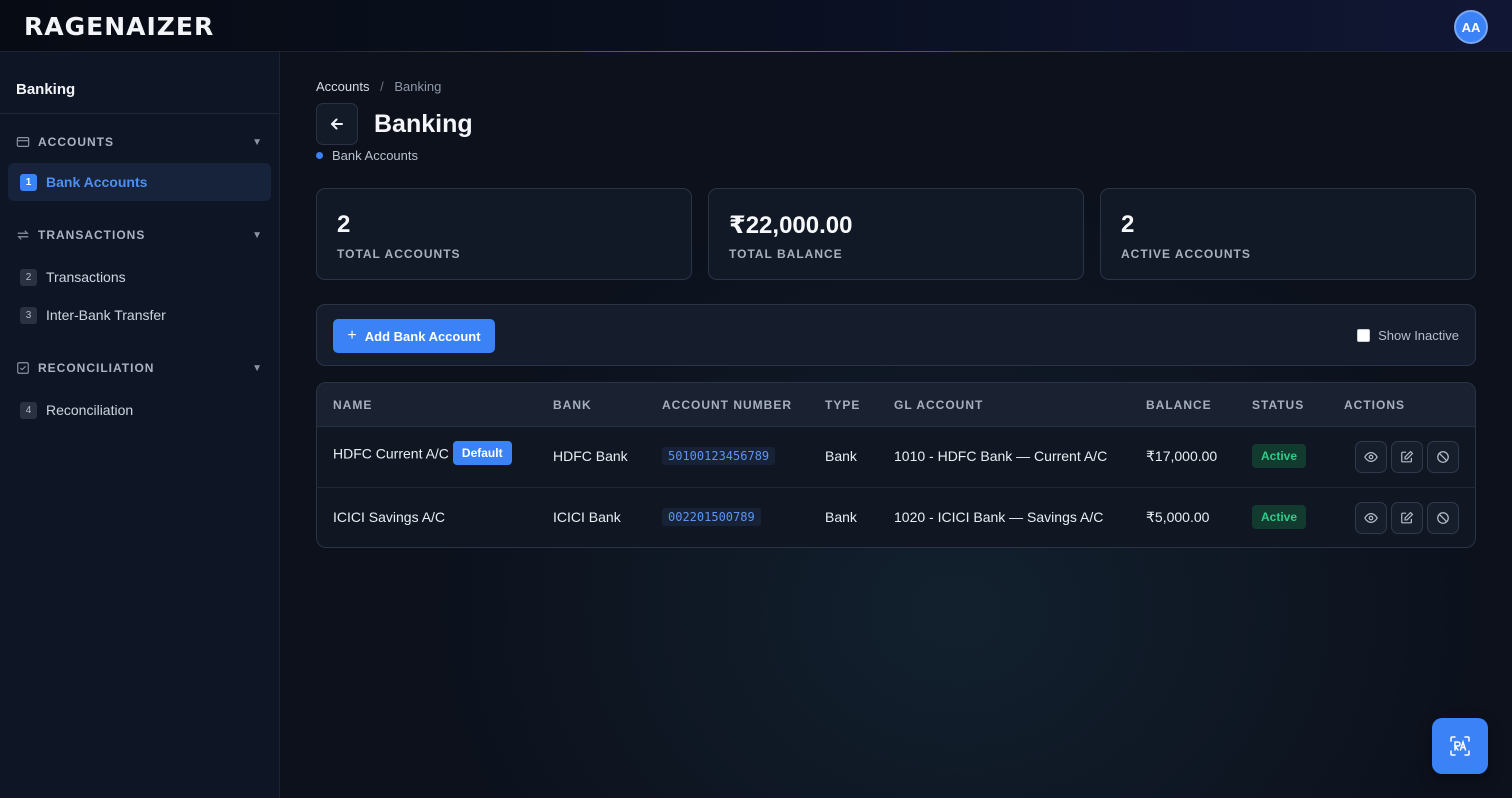 The width and height of the screenshot is (1512, 798). I want to click on sidebar-item-label: Inter-Bank Transfer, so click(106, 315).